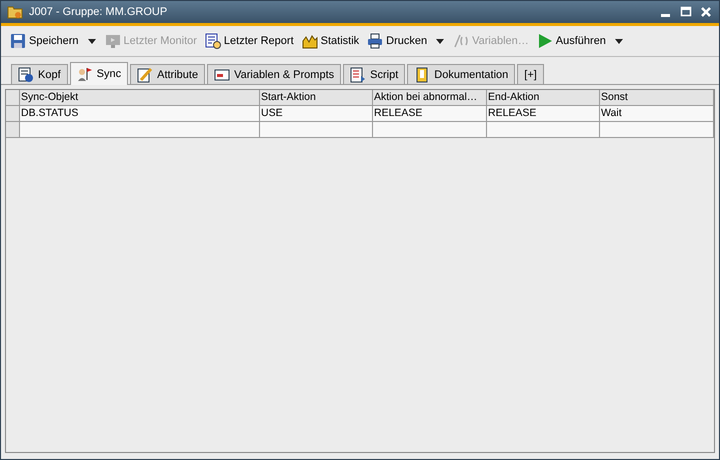 Image resolution: width=720 pixels, height=460 pixels. Describe the element at coordinates (397, 41) in the screenshot. I see `toolbar-button: Drucken` at that location.